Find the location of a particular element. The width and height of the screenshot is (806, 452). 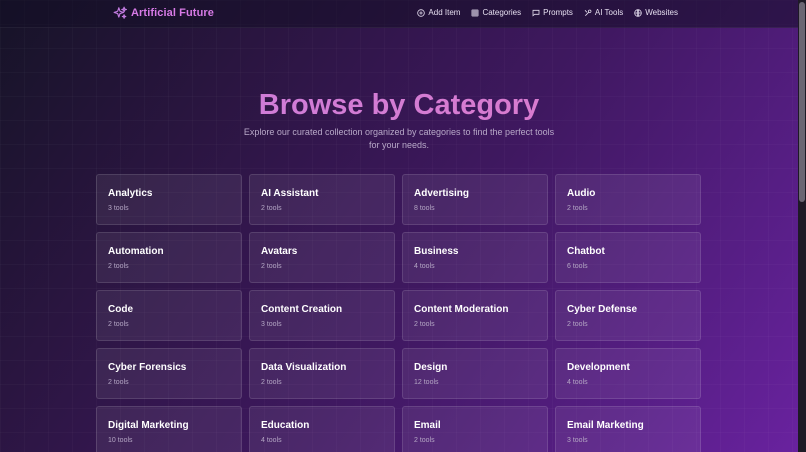

category-card: Email 2 tools is located at coordinates (475, 429).